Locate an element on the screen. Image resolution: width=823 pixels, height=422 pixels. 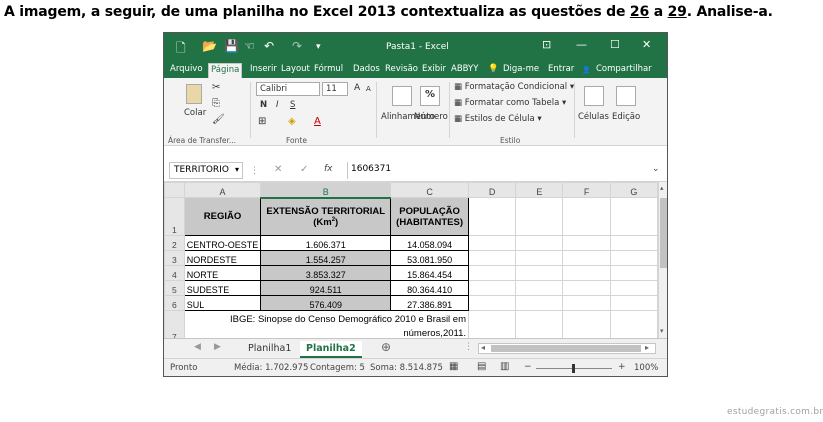
cell-populacao: 14.058.094 is located at coordinates (430, 243).